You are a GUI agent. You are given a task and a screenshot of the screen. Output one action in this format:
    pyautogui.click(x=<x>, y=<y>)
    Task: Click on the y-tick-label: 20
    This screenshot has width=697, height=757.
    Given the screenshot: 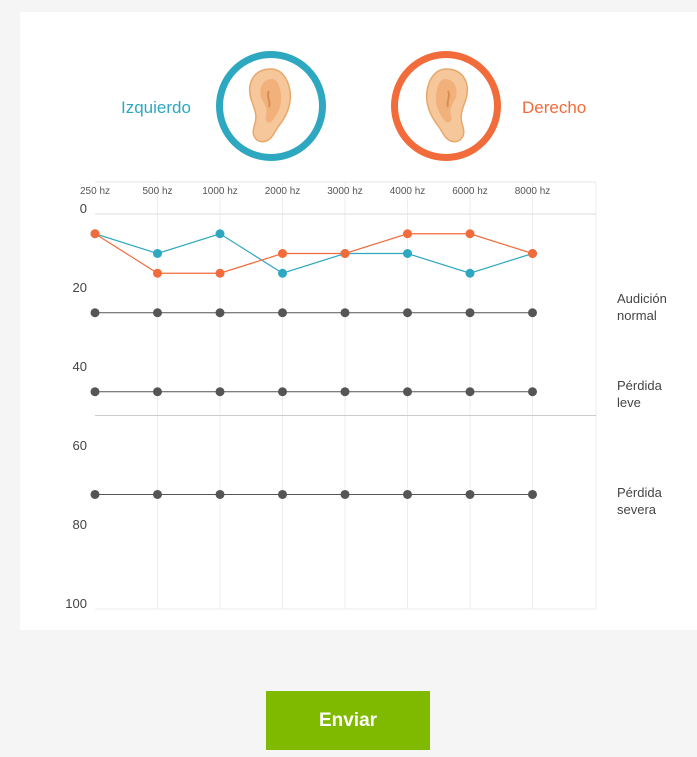 What is the action you would take?
    pyautogui.click(x=80, y=287)
    